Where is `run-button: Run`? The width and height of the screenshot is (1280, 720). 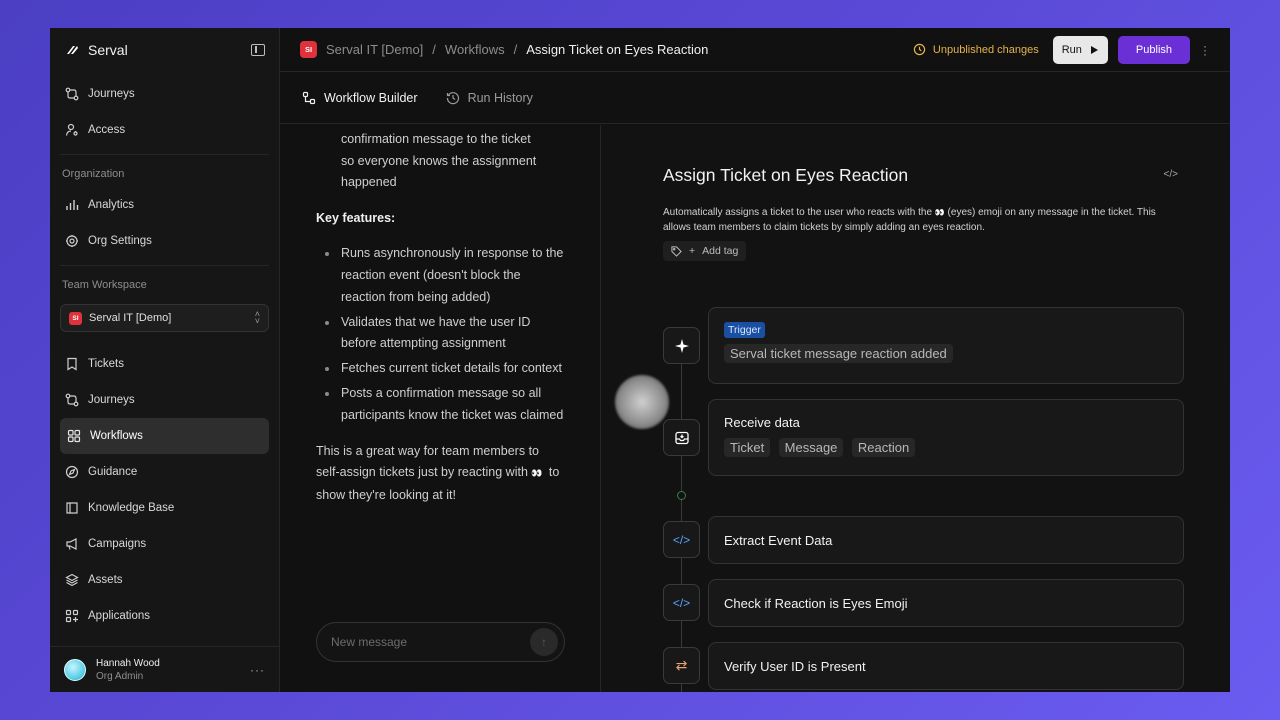 run-button: Run is located at coordinates (1080, 49).